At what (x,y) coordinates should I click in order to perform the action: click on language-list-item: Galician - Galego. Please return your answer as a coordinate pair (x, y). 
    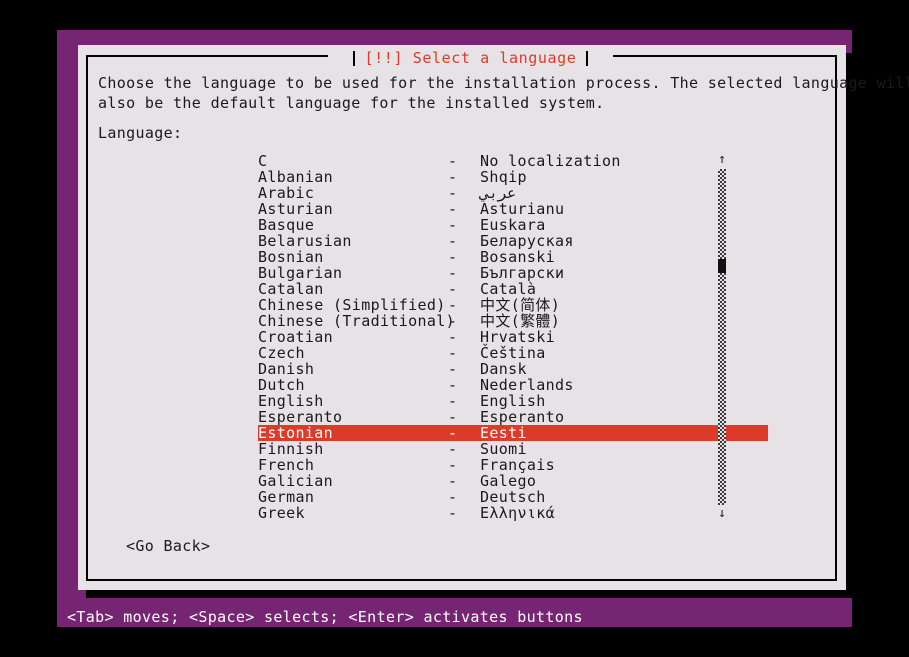
    Looking at the image, I should click on (513, 481).